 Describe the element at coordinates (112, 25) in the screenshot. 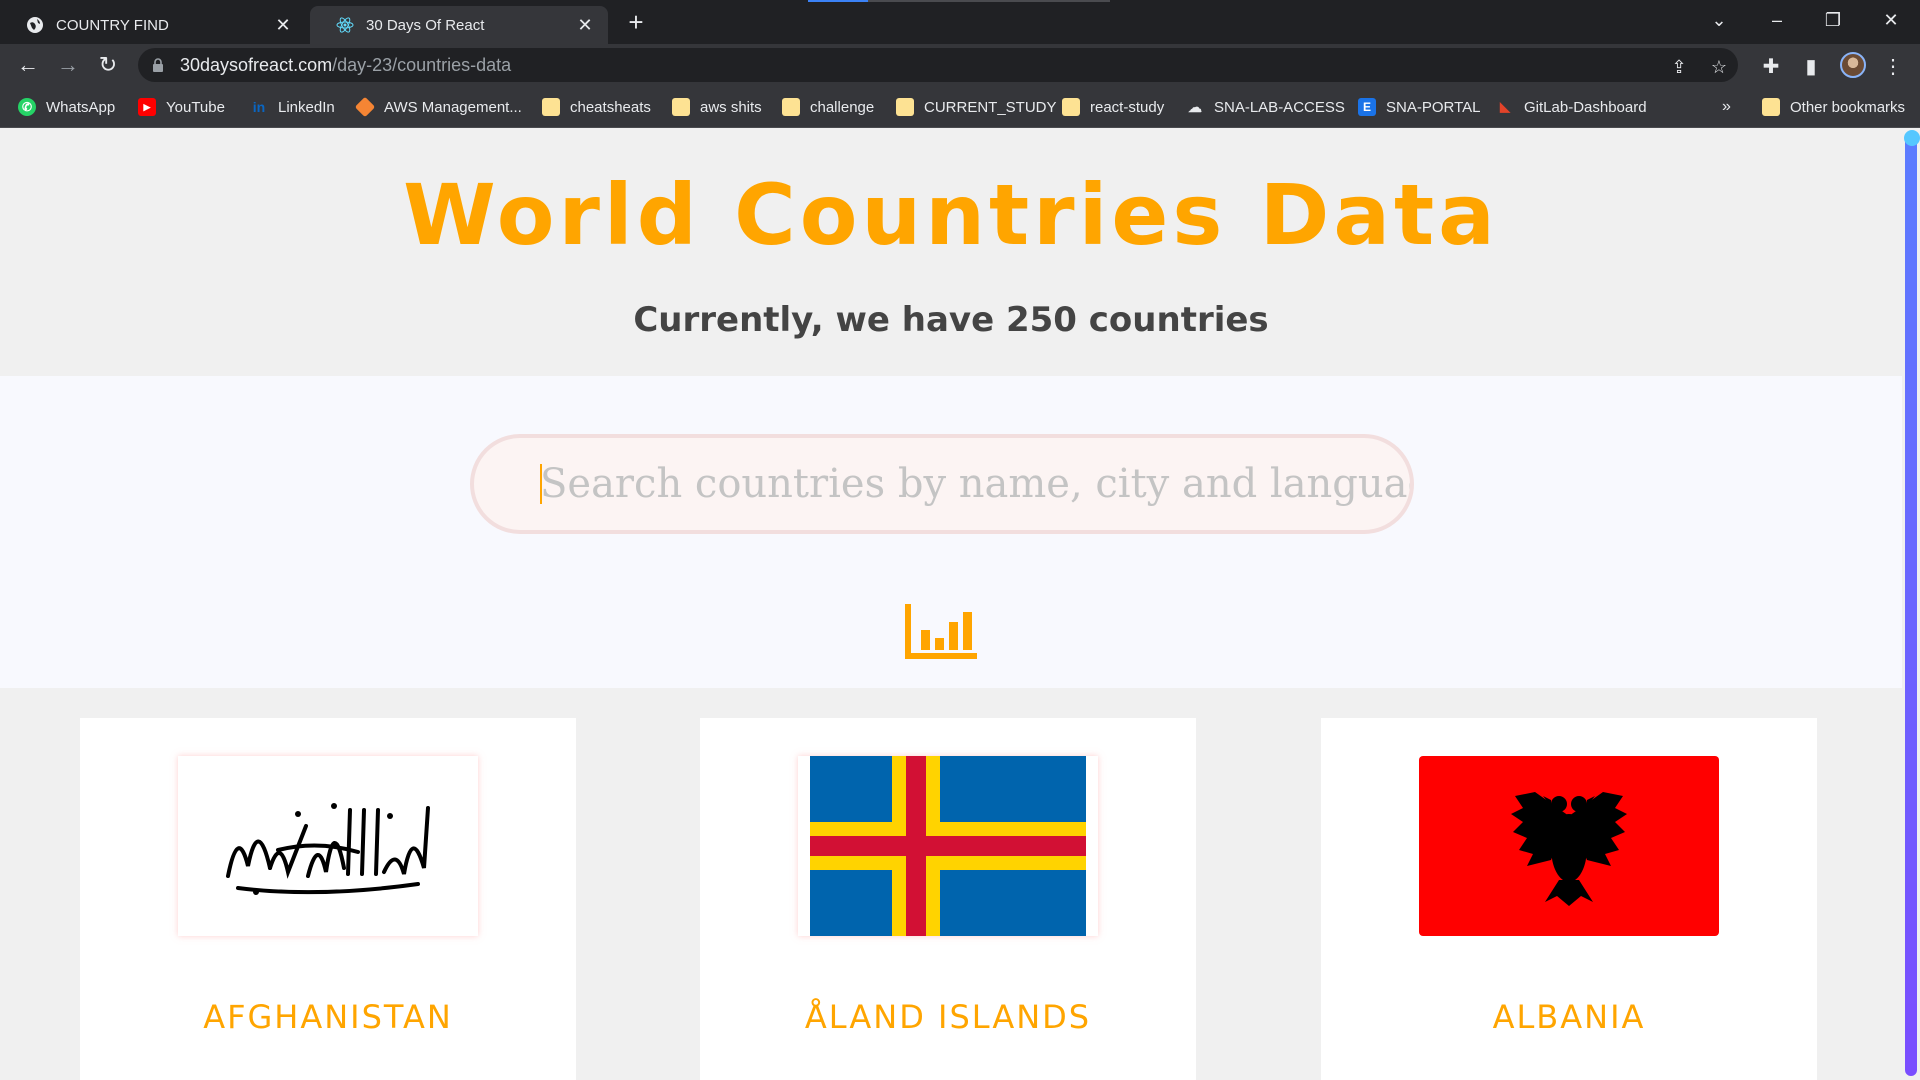

I see `tab-title: COUNTRY FIND` at that location.